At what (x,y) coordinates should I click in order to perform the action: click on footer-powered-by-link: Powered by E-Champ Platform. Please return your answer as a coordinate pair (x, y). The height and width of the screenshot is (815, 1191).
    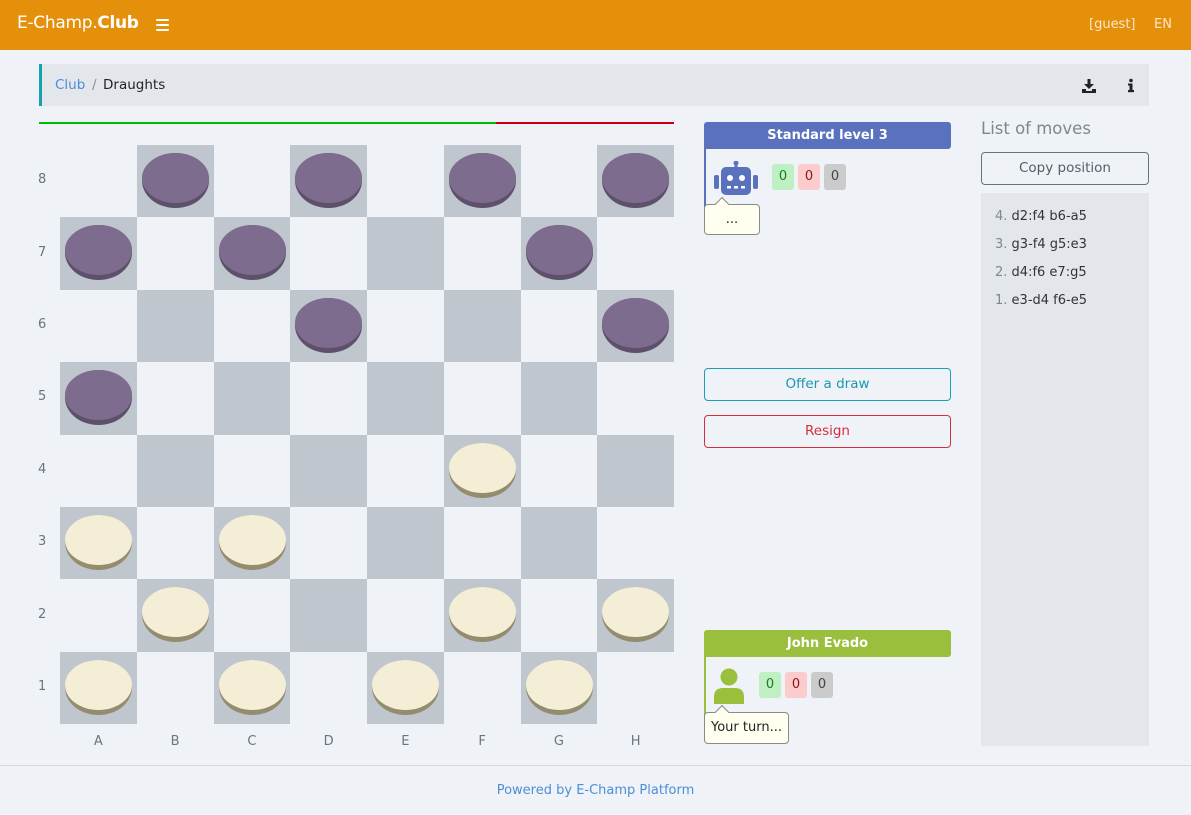
    Looking at the image, I should click on (595, 790).